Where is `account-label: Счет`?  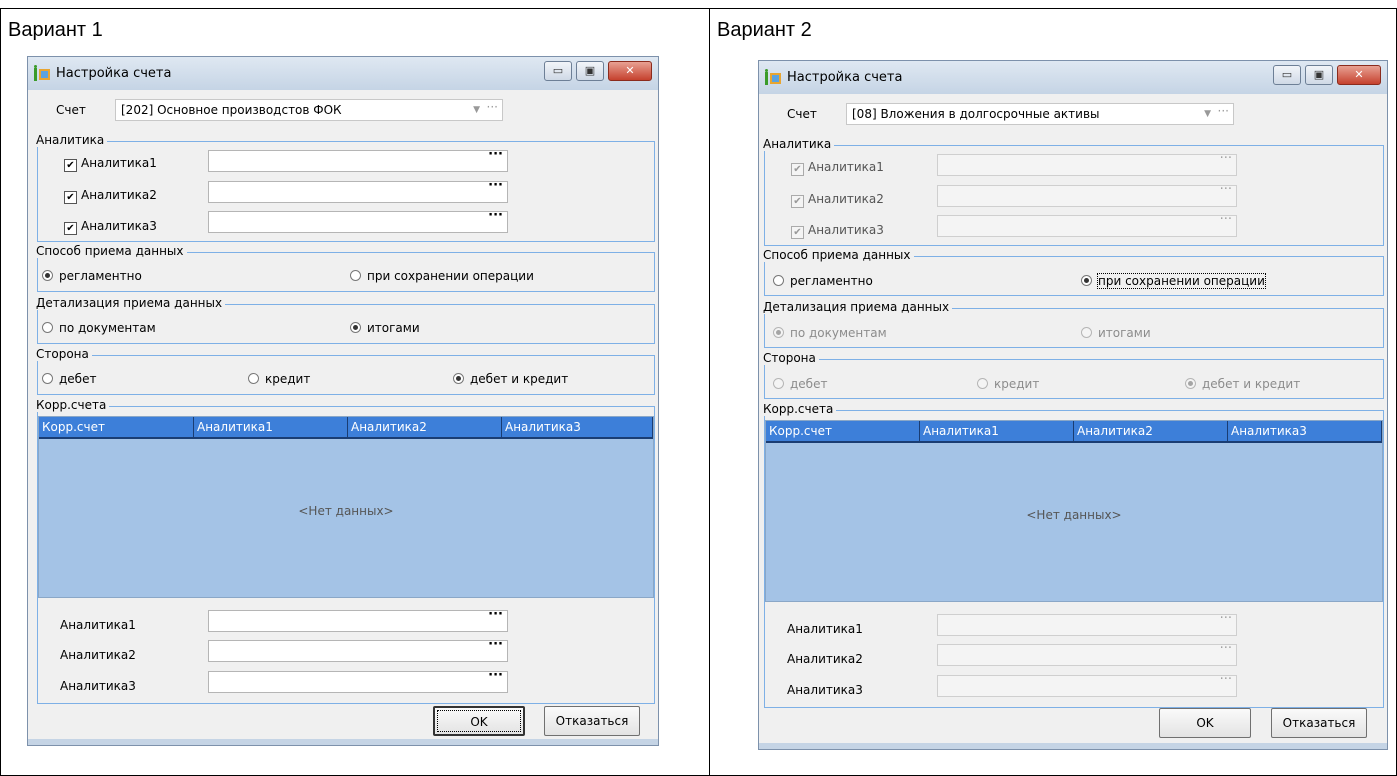
account-label: Счет is located at coordinates (71, 110).